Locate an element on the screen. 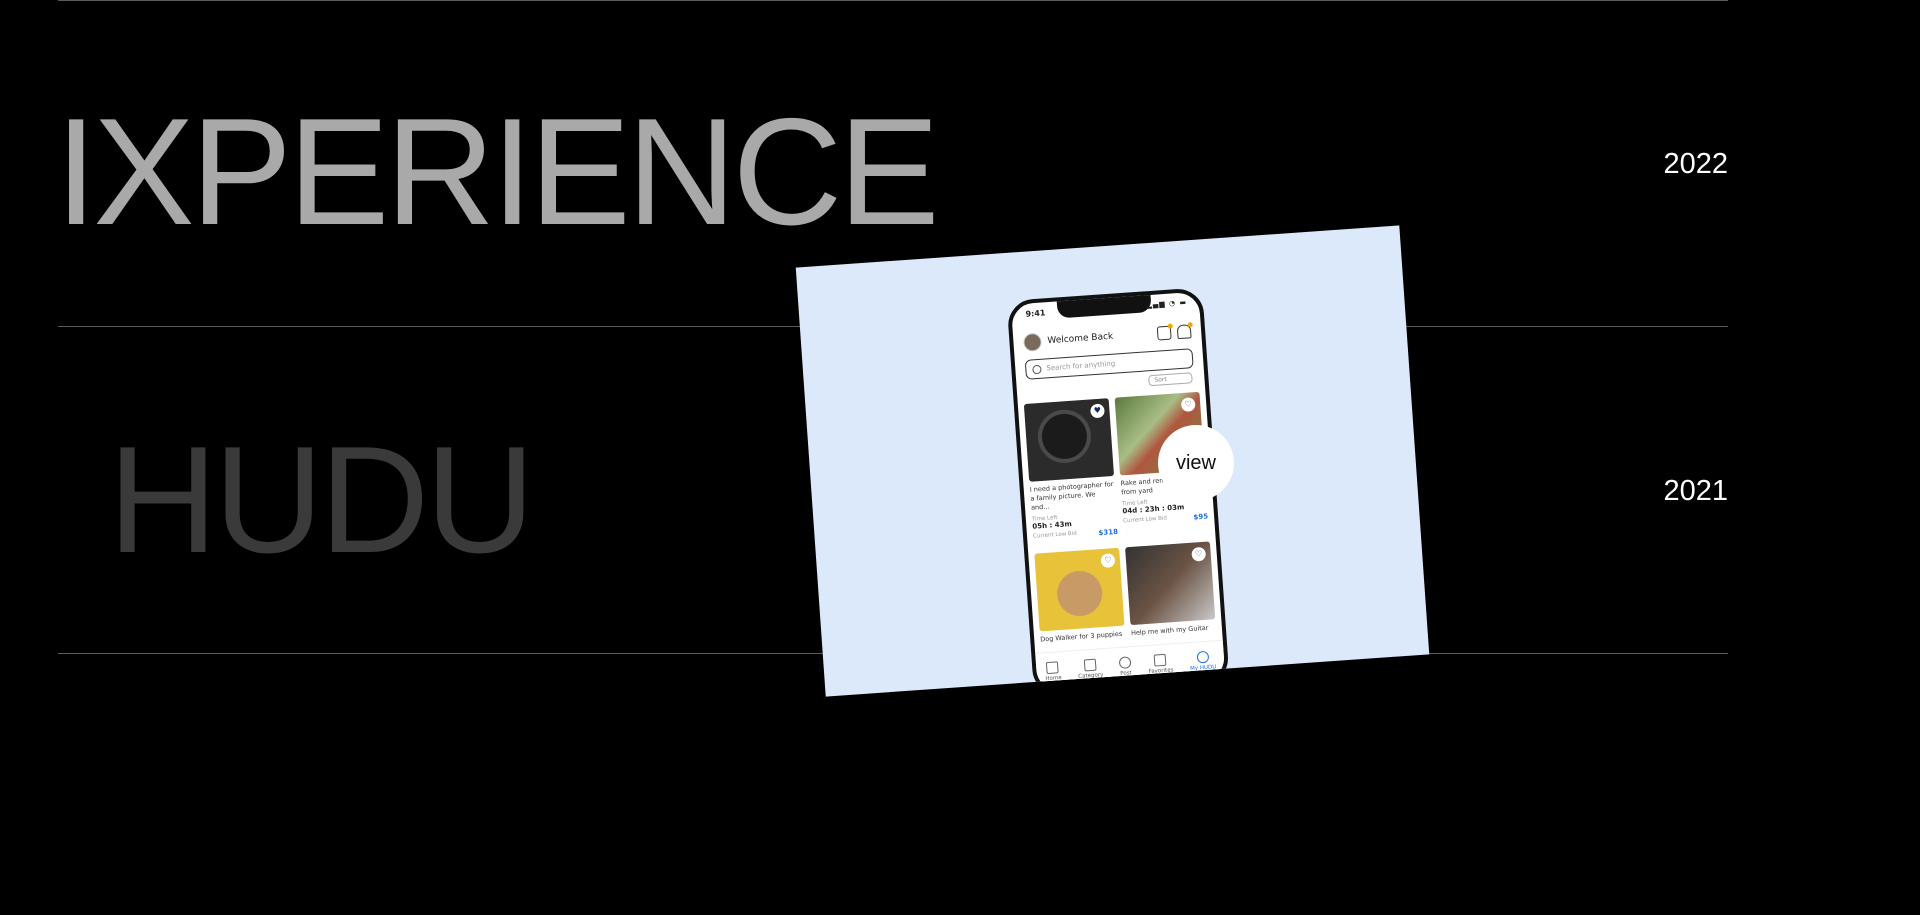  greeting: Welcome Back is located at coordinates (1080, 339).